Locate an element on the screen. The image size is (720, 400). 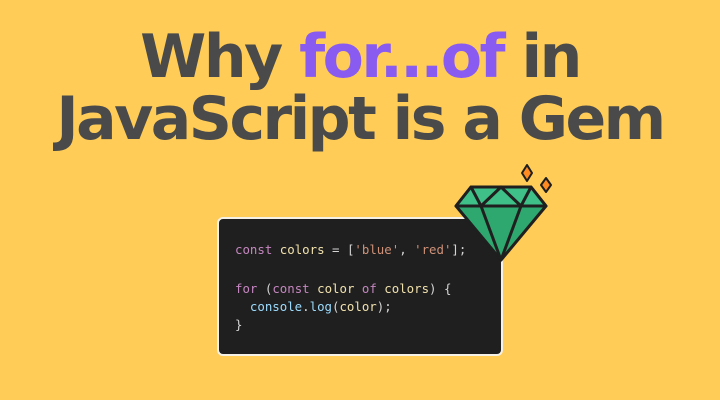
code-operator-equals: = is located at coordinates (336, 249).